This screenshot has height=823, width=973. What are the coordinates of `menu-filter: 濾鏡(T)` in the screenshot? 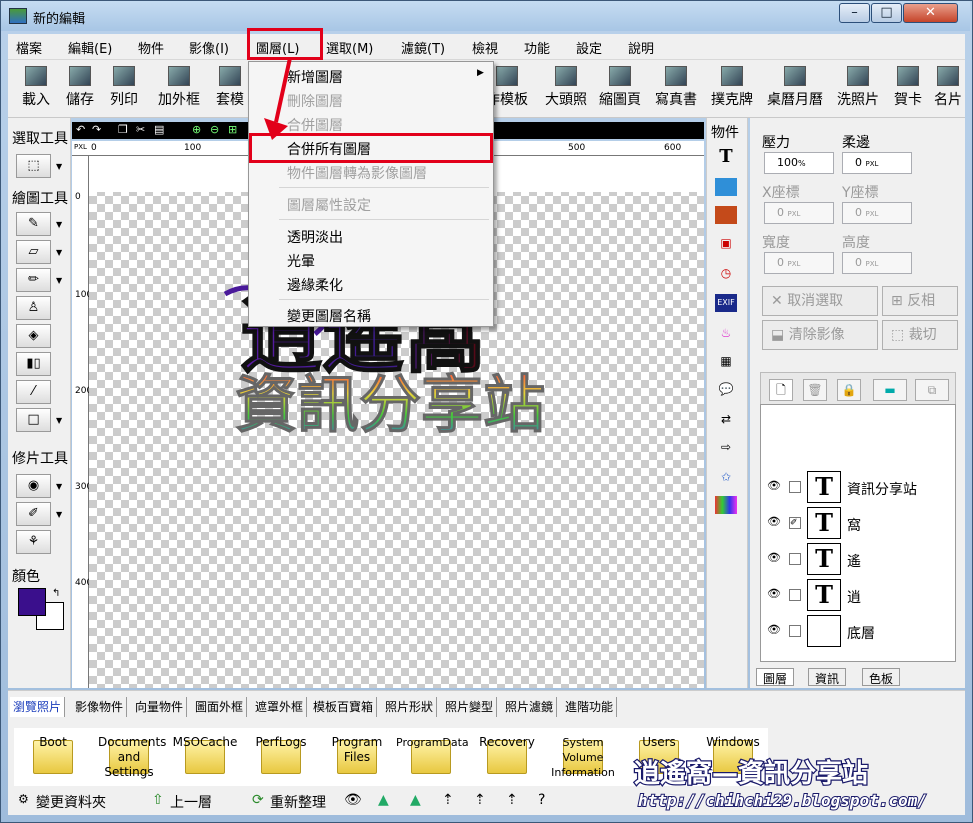 It's located at (423, 47).